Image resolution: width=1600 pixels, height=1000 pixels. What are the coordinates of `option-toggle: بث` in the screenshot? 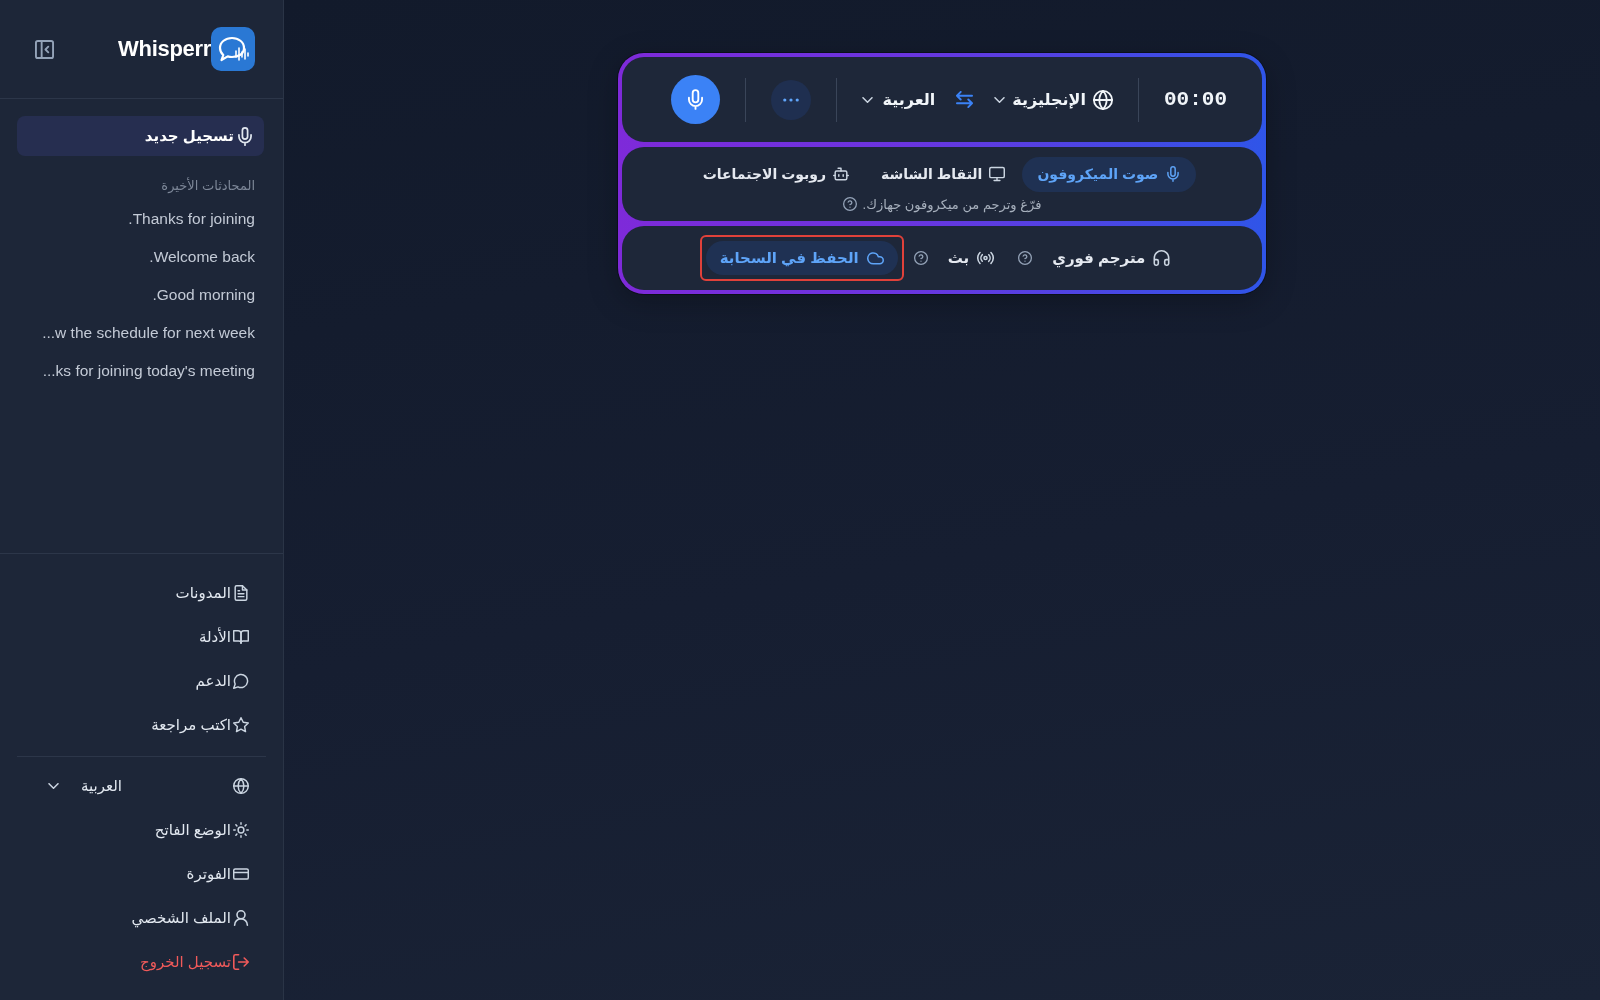 It's located at (971, 258).